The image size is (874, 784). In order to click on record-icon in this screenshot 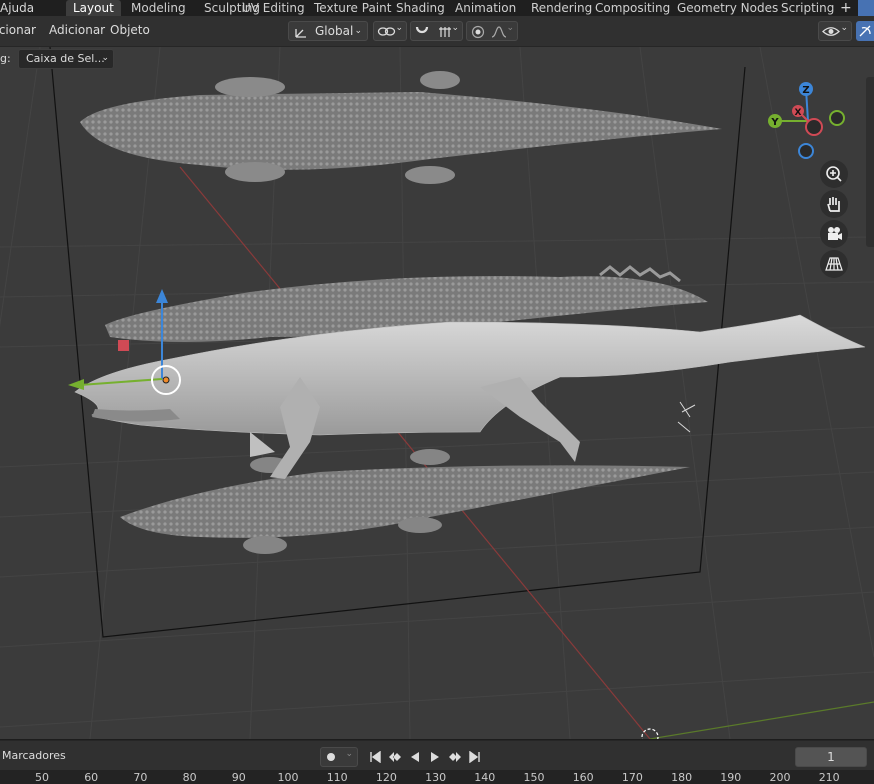, I will do `click(331, 757)`.